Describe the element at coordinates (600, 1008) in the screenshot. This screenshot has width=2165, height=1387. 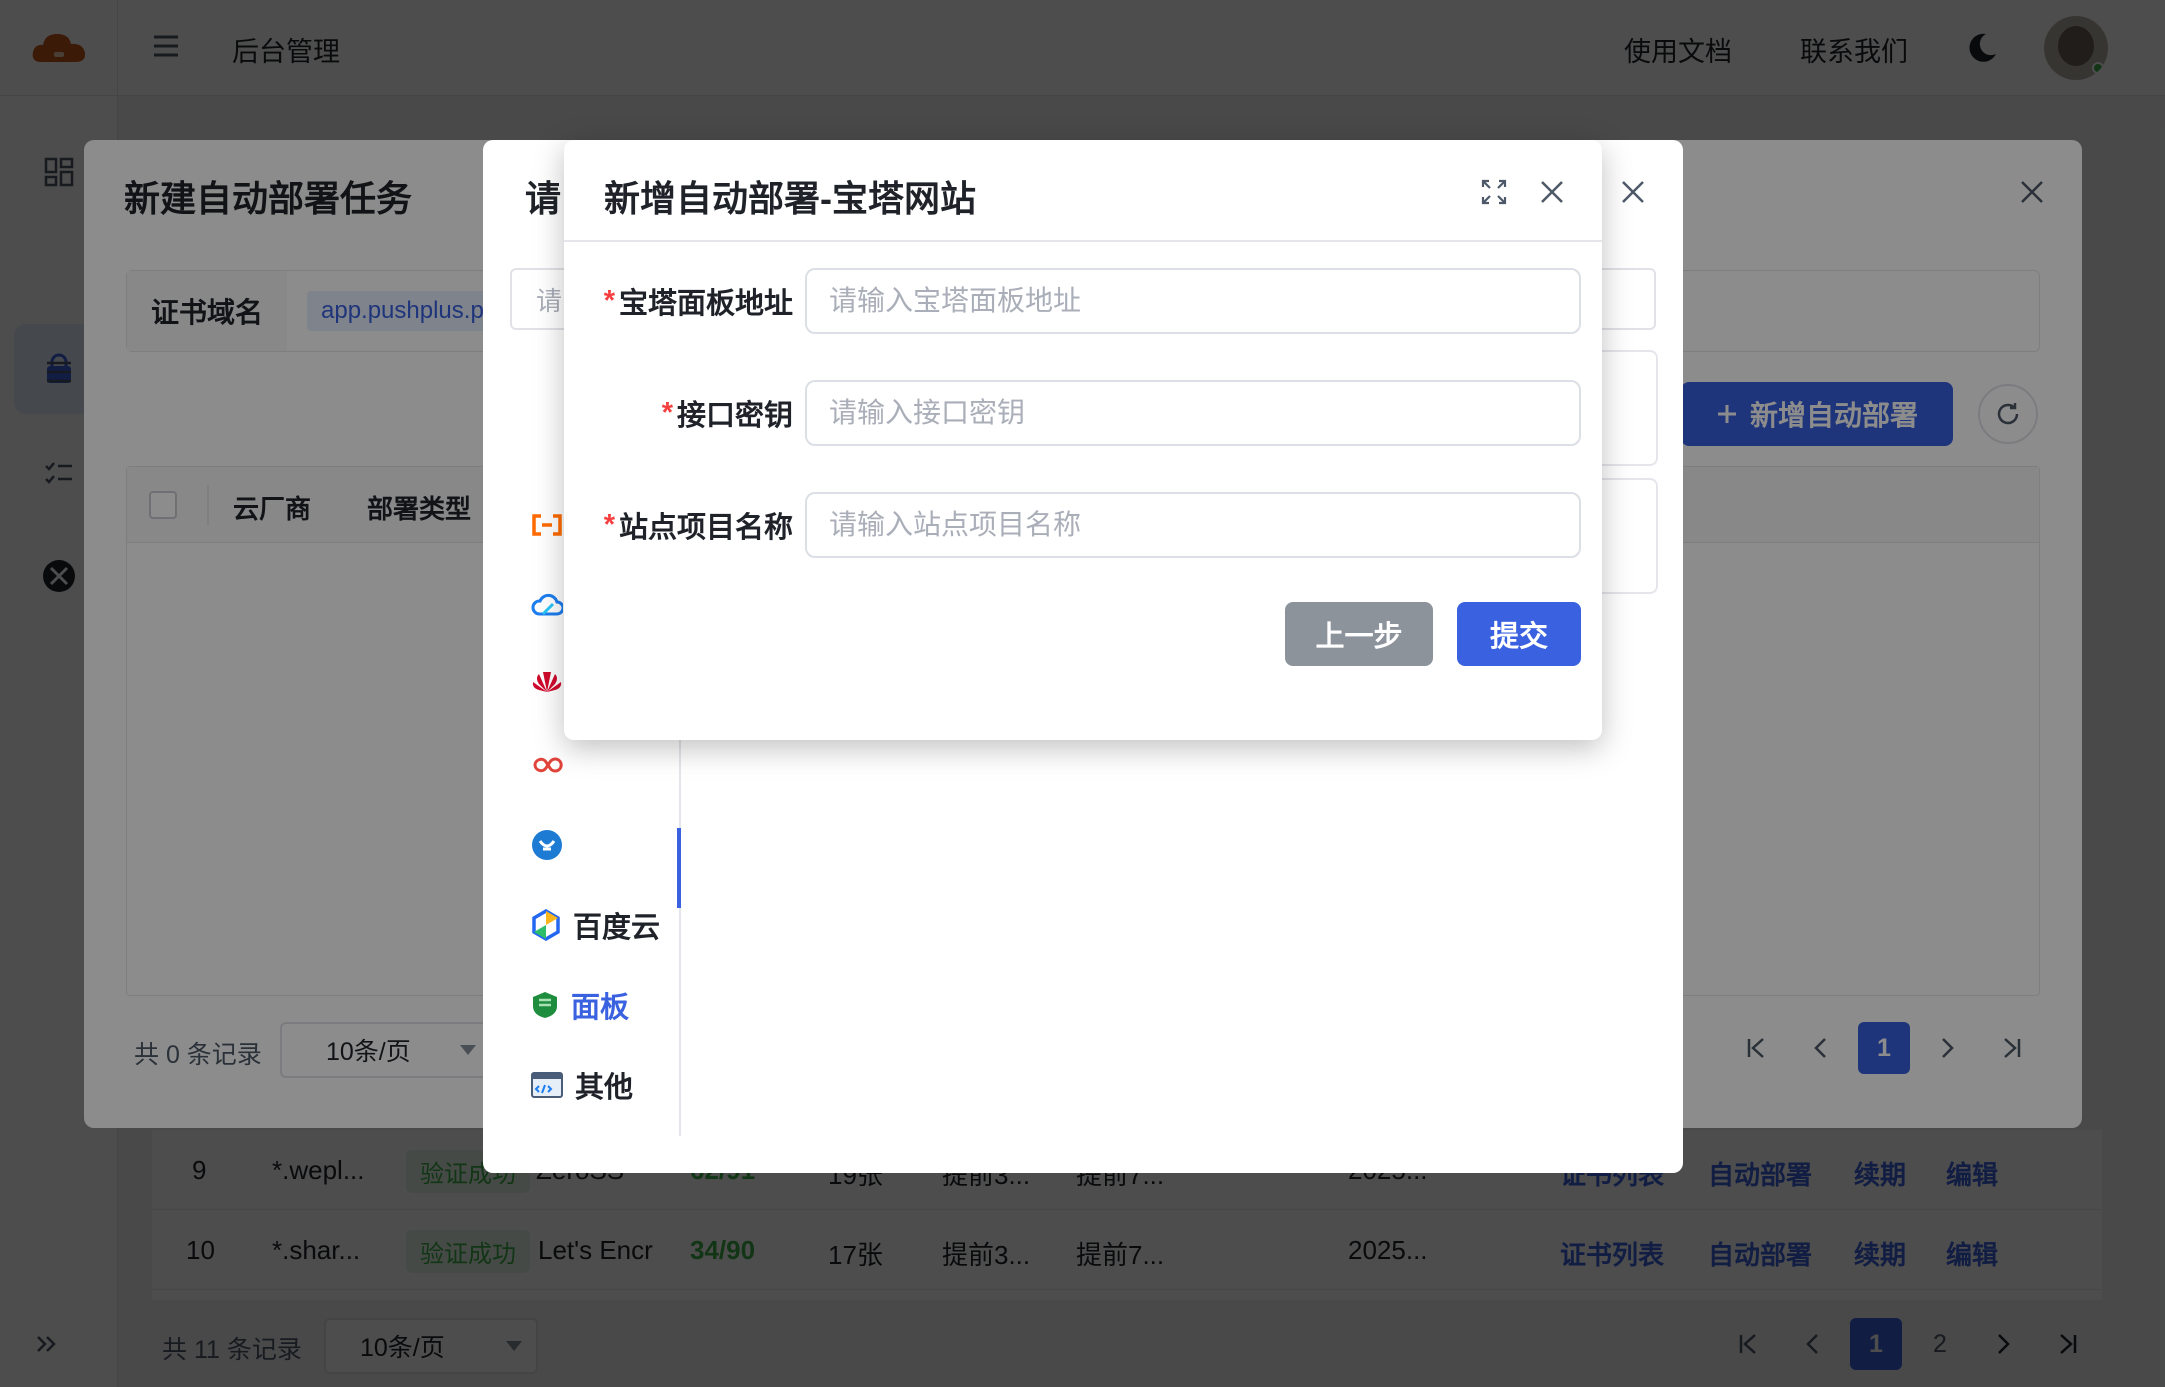
I see `provider-label: 面板` at that location.